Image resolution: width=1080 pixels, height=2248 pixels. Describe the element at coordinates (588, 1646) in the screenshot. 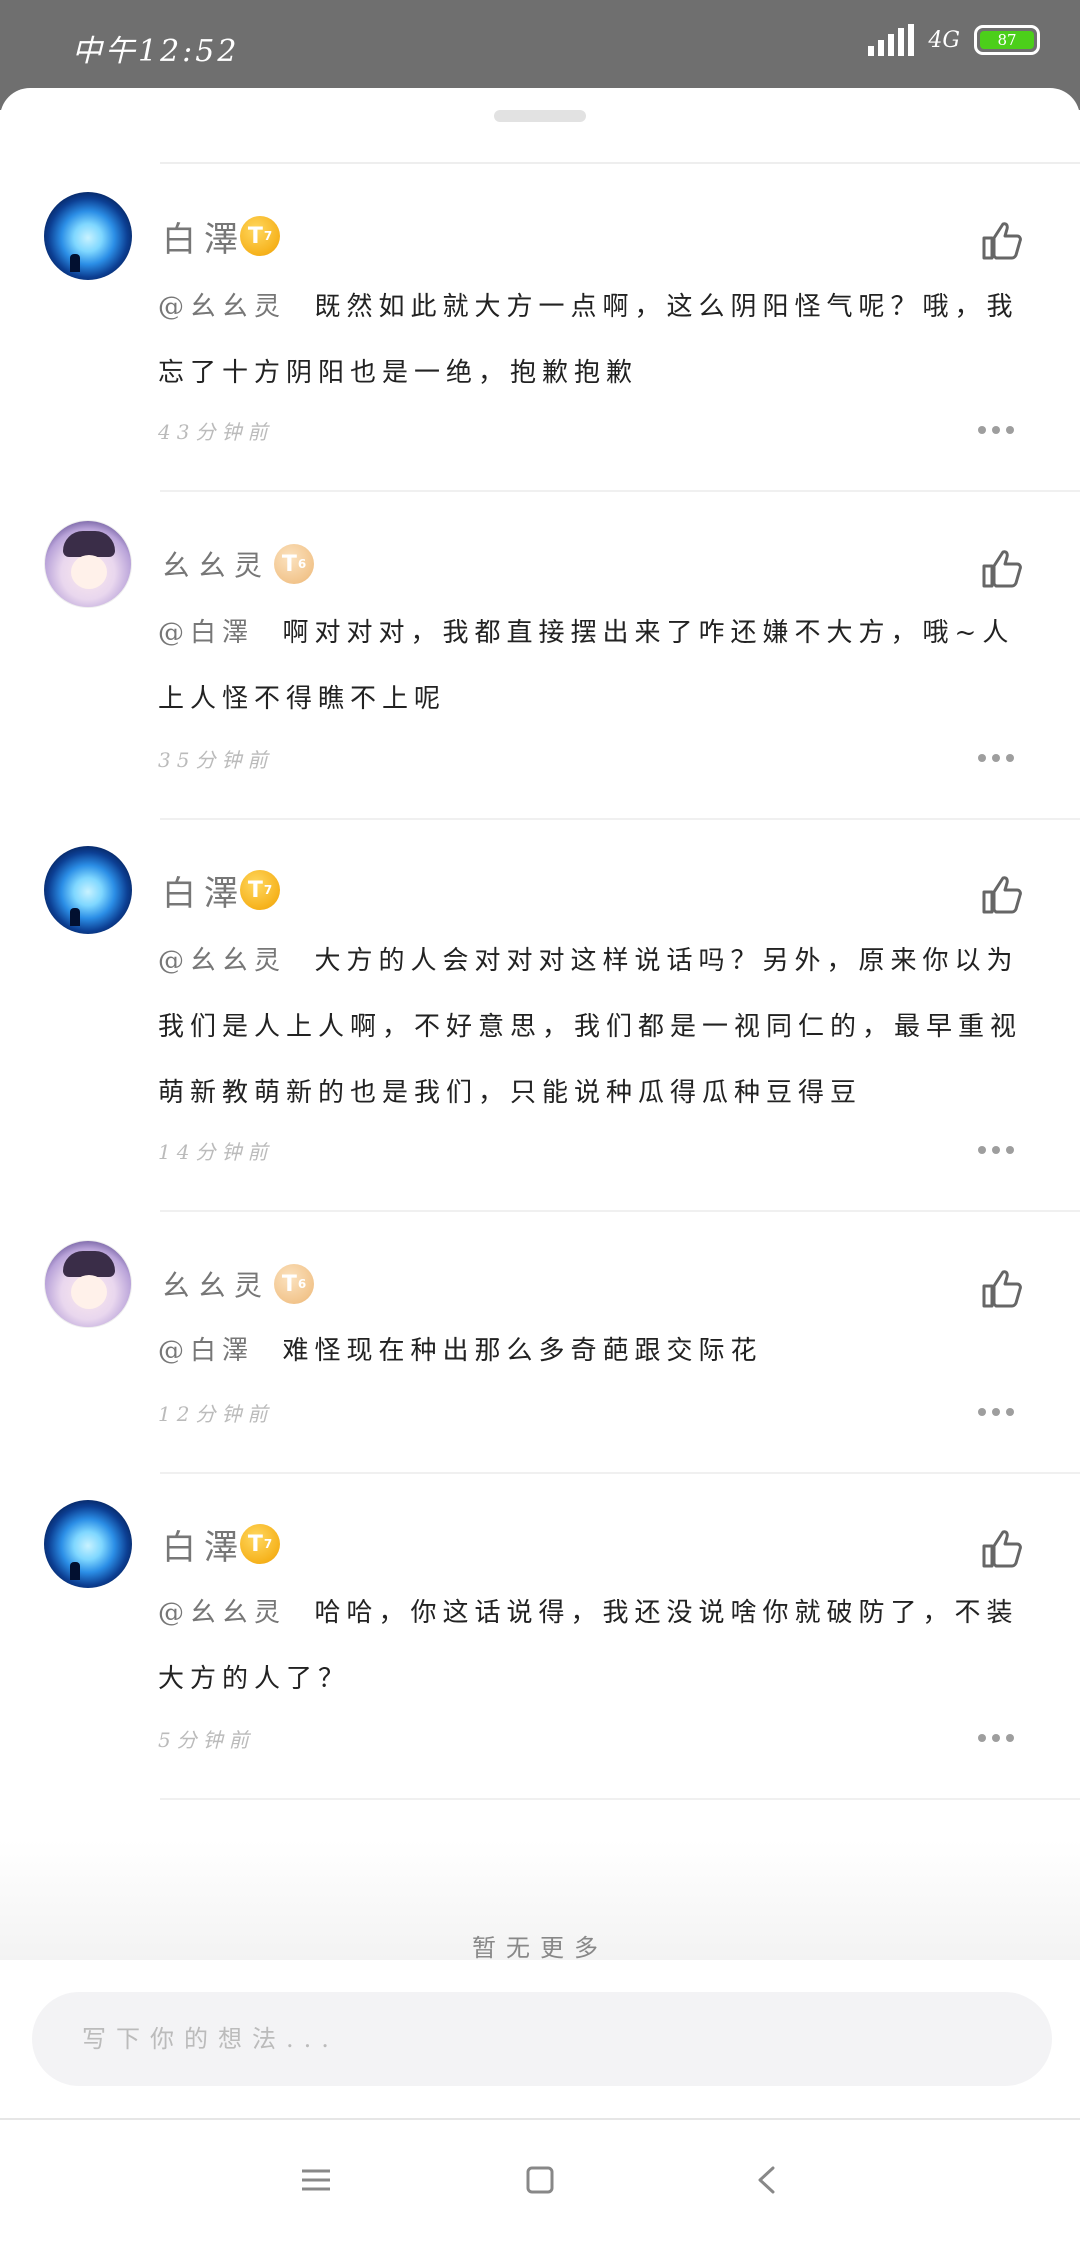

I see `comment-body: 哈哈，你这话说得，我还没说啥你就破防了，不装大方的人了？` at that location.